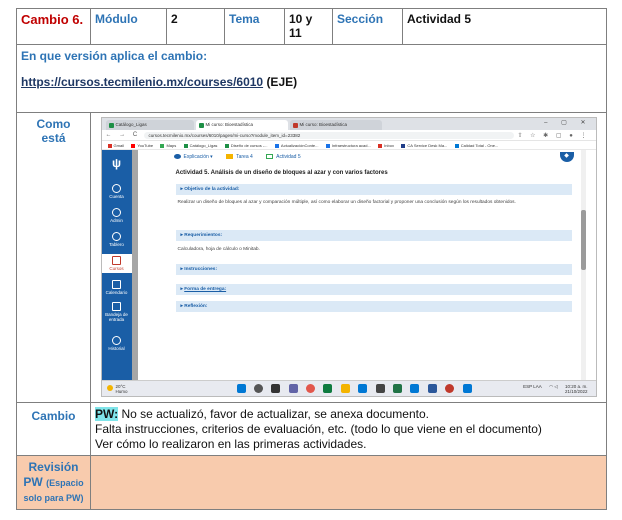 Image resolution: width=622 pixels, height=520 pixels. I want to click on search-icon, so click(258, 388).